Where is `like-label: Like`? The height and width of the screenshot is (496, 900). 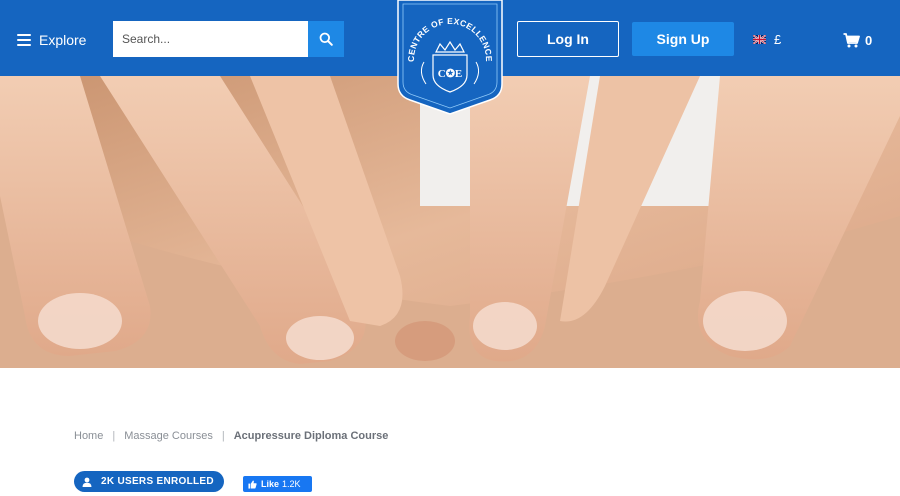 like-label: Like is located at coordinates (270, 484).